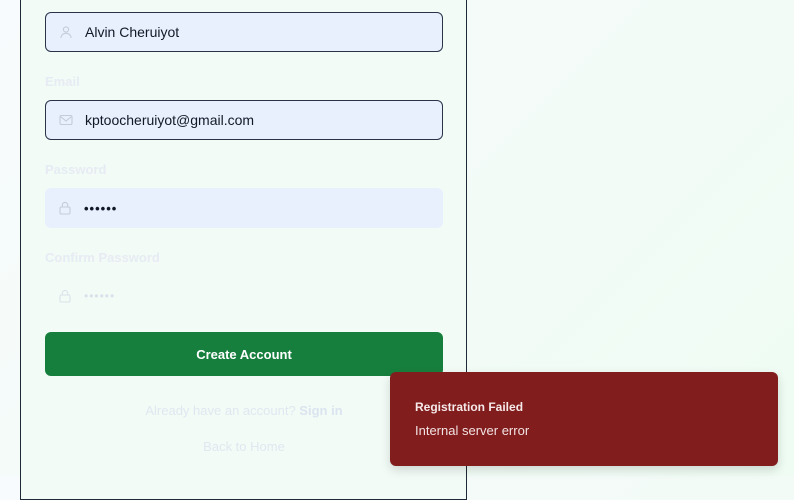  Describe the element at coordinates (244, 296) in the screenshot. I see `confirm-password-field: ••••••` at that location.